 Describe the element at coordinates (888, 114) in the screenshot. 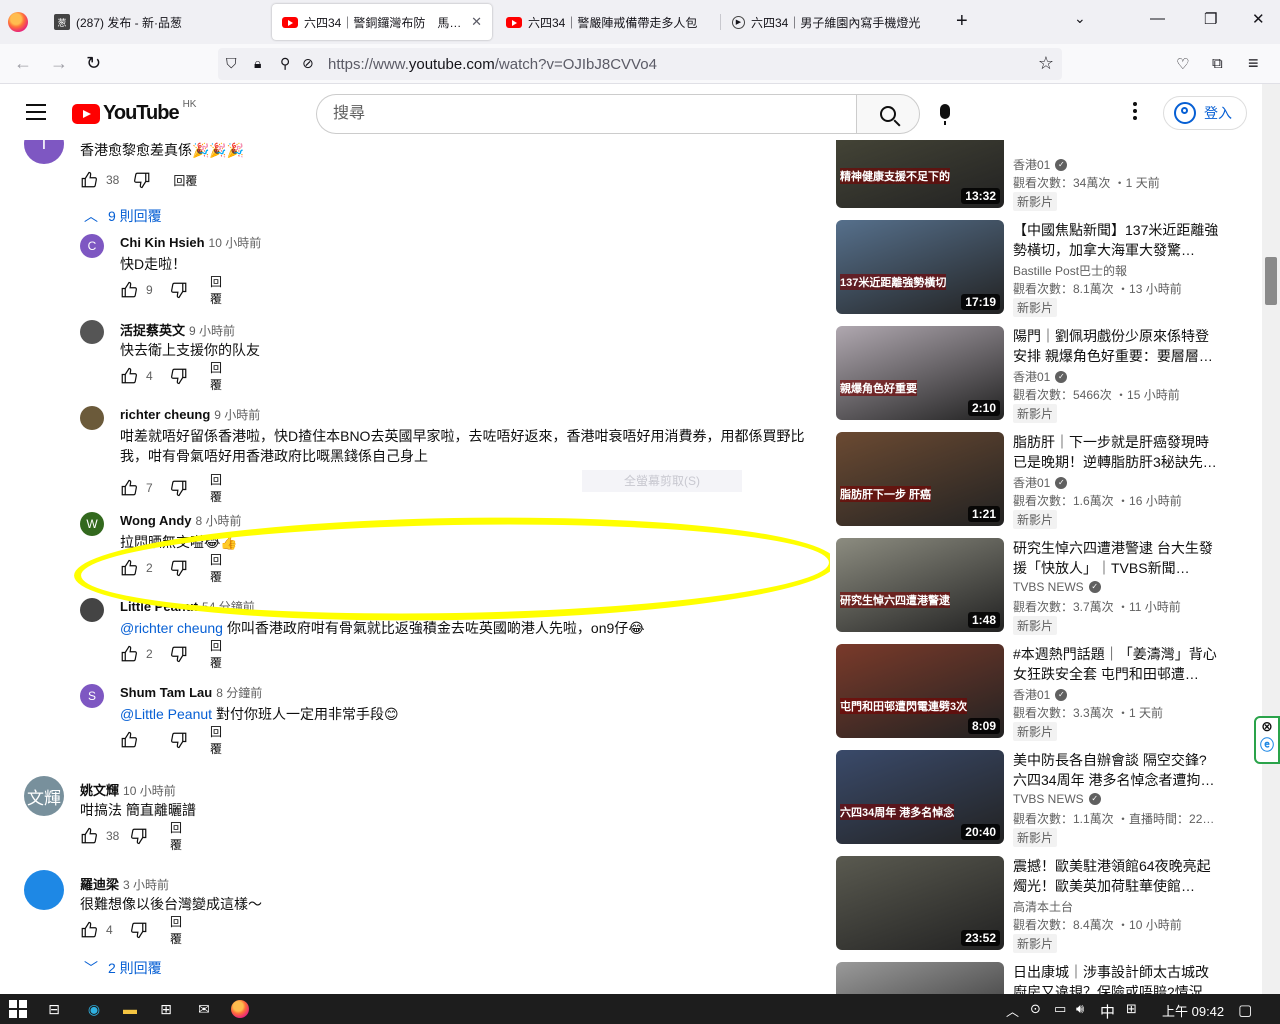

I see `search-button` at that location.